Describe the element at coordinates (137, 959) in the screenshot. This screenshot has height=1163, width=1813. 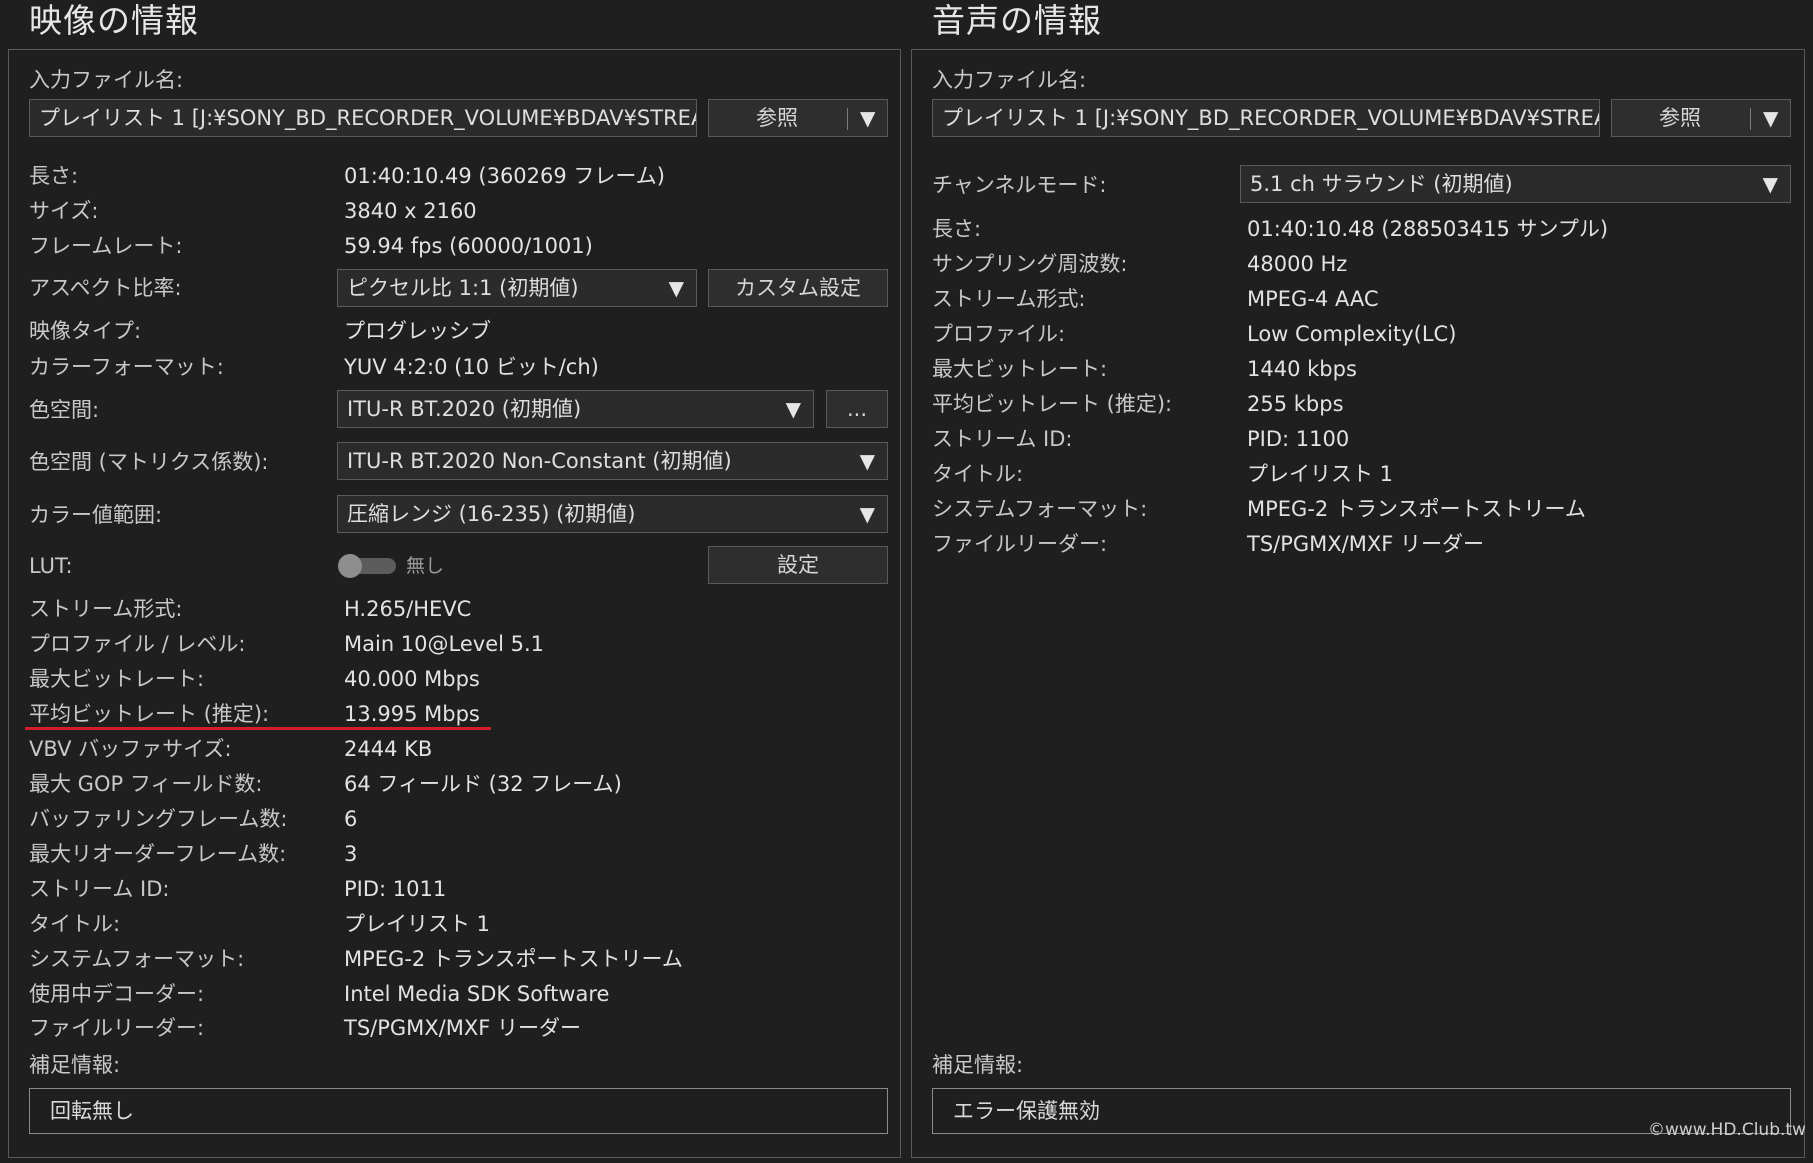
I see `video-row-label: システムフォーマット:` at that location.